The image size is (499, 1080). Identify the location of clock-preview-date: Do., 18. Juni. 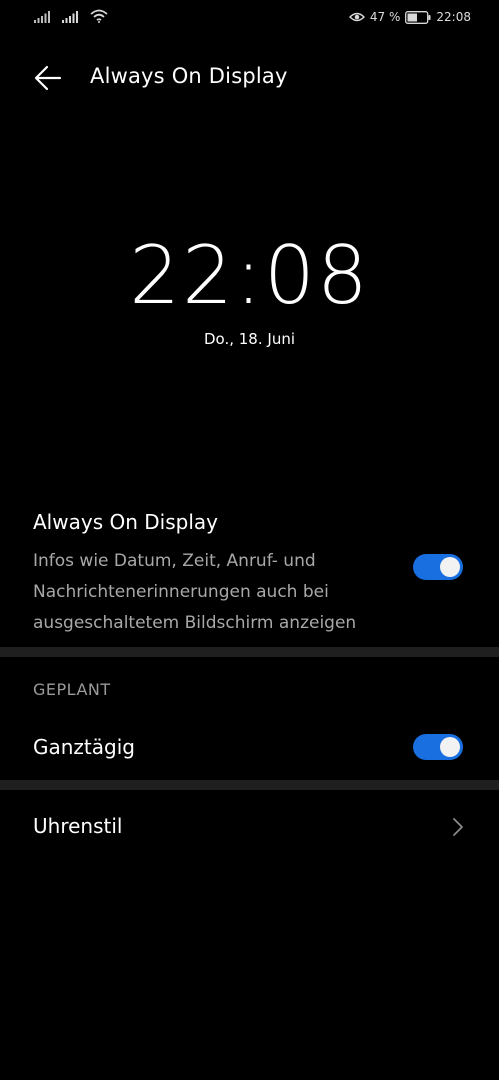
(249, 339).